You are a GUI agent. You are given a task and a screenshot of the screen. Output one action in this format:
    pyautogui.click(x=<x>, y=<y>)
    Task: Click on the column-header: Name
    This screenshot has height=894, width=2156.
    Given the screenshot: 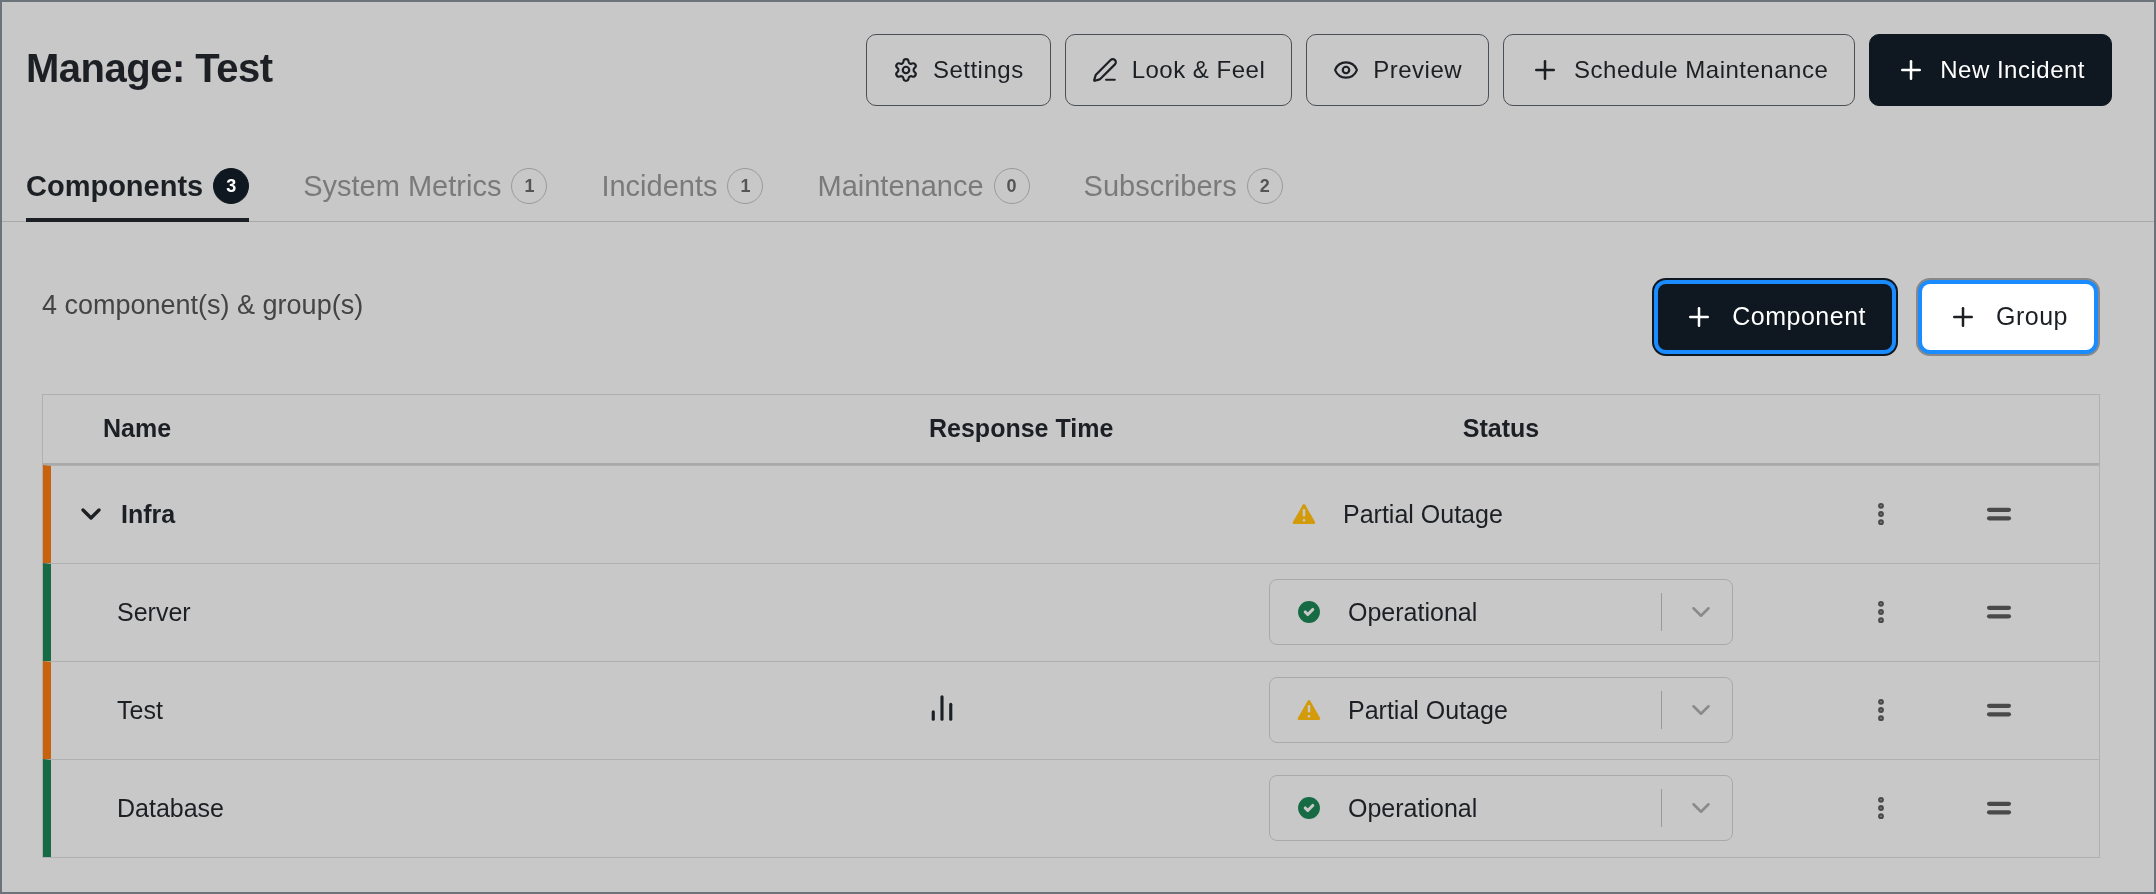 What is the action you would take?
    pyautogui.click(x=137, y=428)
    